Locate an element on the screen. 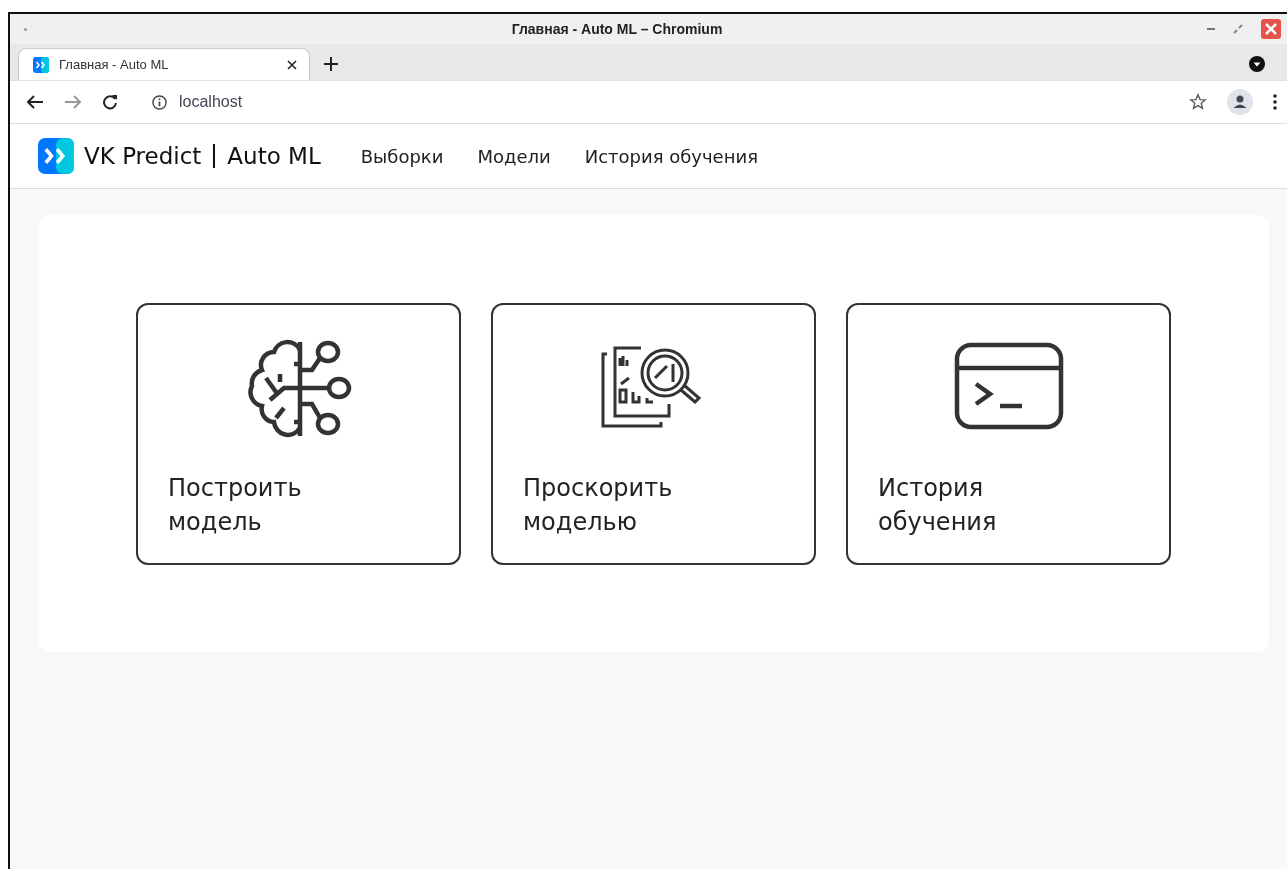 This screenshot has height=869, width=1287. nav-link: История обучения is located at coordinates (671, 156).